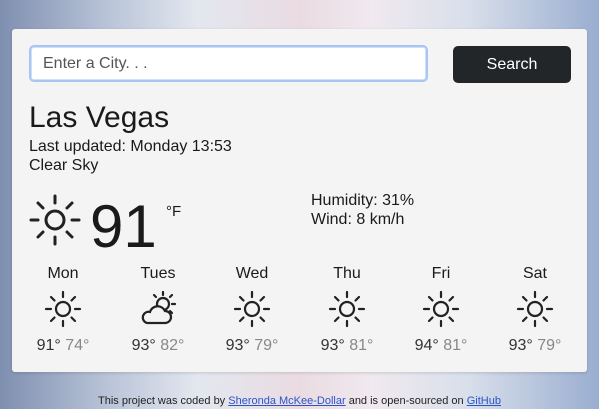  I want to click on forecast-day: Mon 91° 74°, so click(63, 310).